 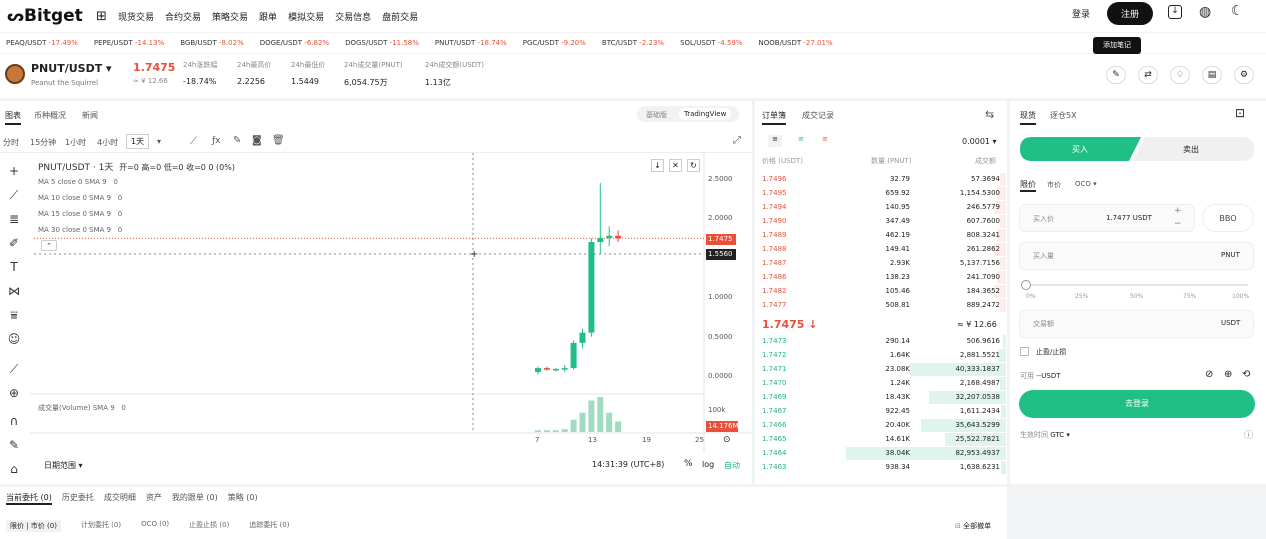 I want to click on ticker-item: PEPE/USDT -14.13%, so click(x=129, y=43).